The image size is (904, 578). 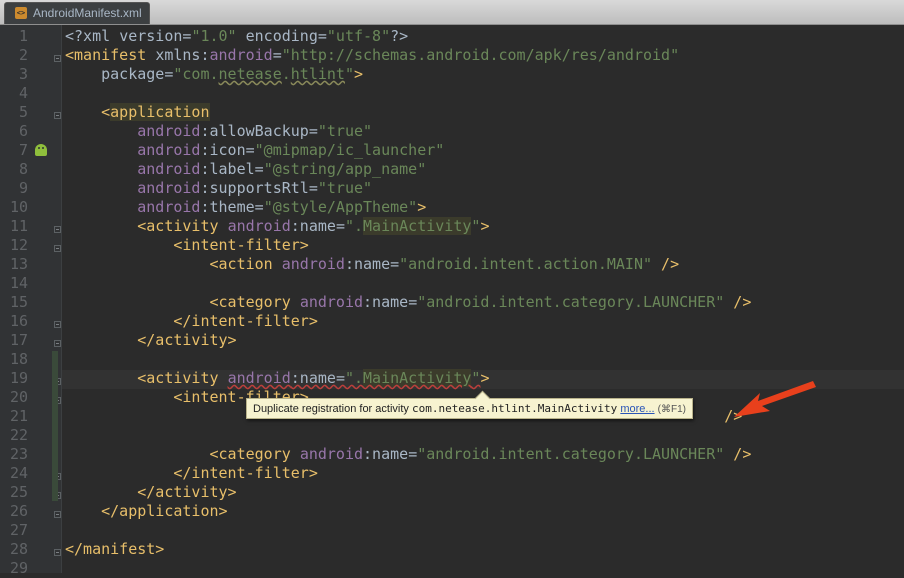 What do you see at coordinates (282, 169) in the screenshot?
I see `code-line-8: android:label="@string/app_name"` at bounding box center [282, 169].